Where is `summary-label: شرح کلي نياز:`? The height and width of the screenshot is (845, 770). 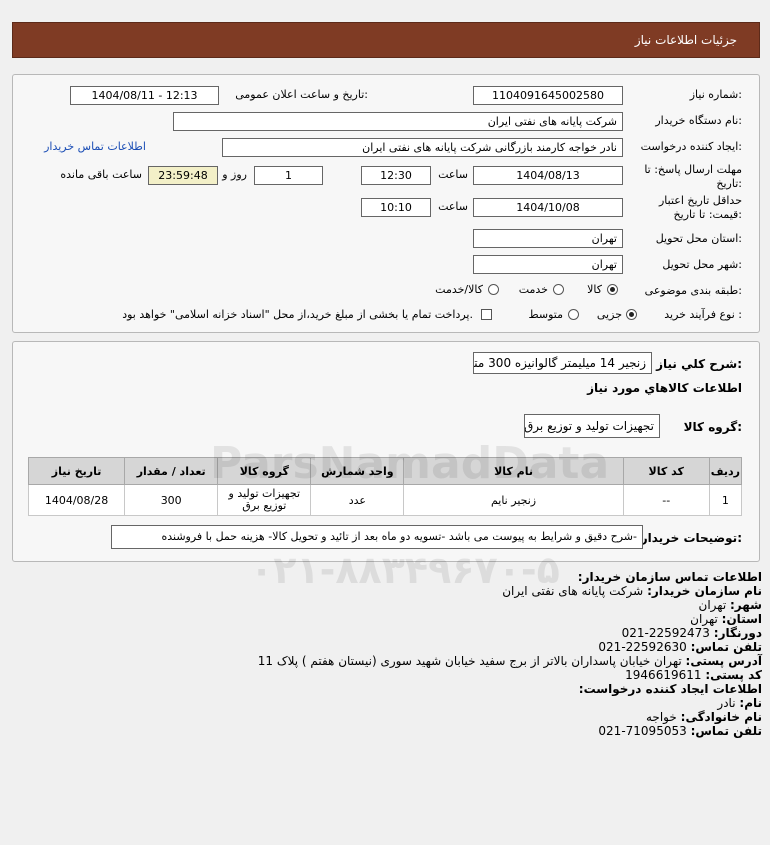 summary-label: شرح کلي نياز: is located at coordinates (699, 364).